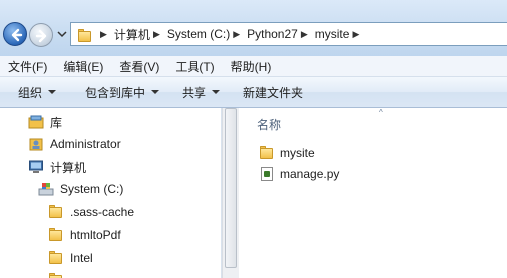 This screenshot has width=507, height=278. I want to click on share-button: 共享, so click(198, 92).